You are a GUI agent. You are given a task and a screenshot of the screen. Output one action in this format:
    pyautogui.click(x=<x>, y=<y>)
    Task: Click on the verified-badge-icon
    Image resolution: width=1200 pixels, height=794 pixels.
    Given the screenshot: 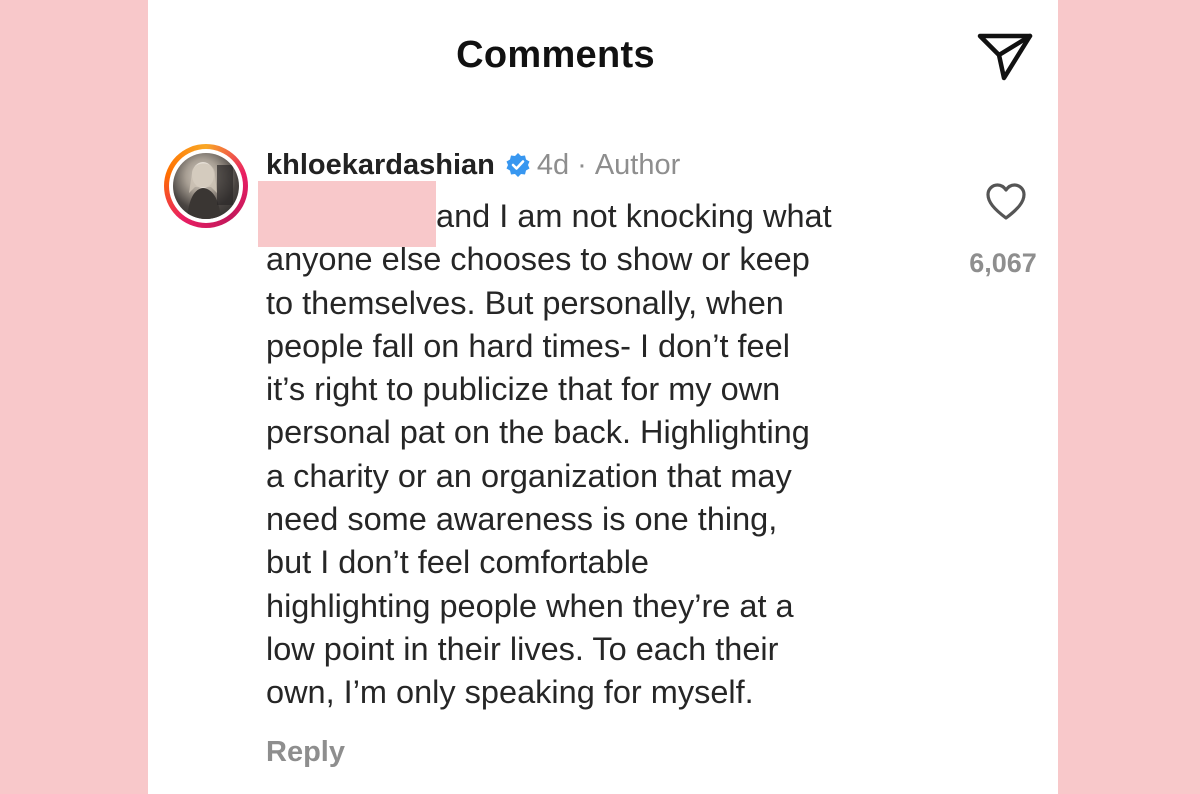 What is the action you would take?
    pyautogui.click(x=518, y=165)
    